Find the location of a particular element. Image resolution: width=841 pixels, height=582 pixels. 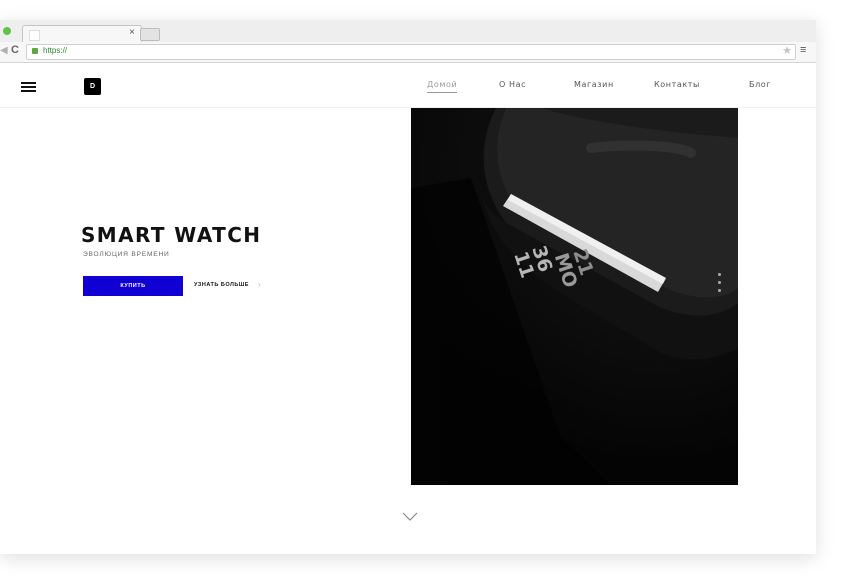

site-header: D Домой О Нас Магазин Контакты Блог is located at coordinates (408, 85).